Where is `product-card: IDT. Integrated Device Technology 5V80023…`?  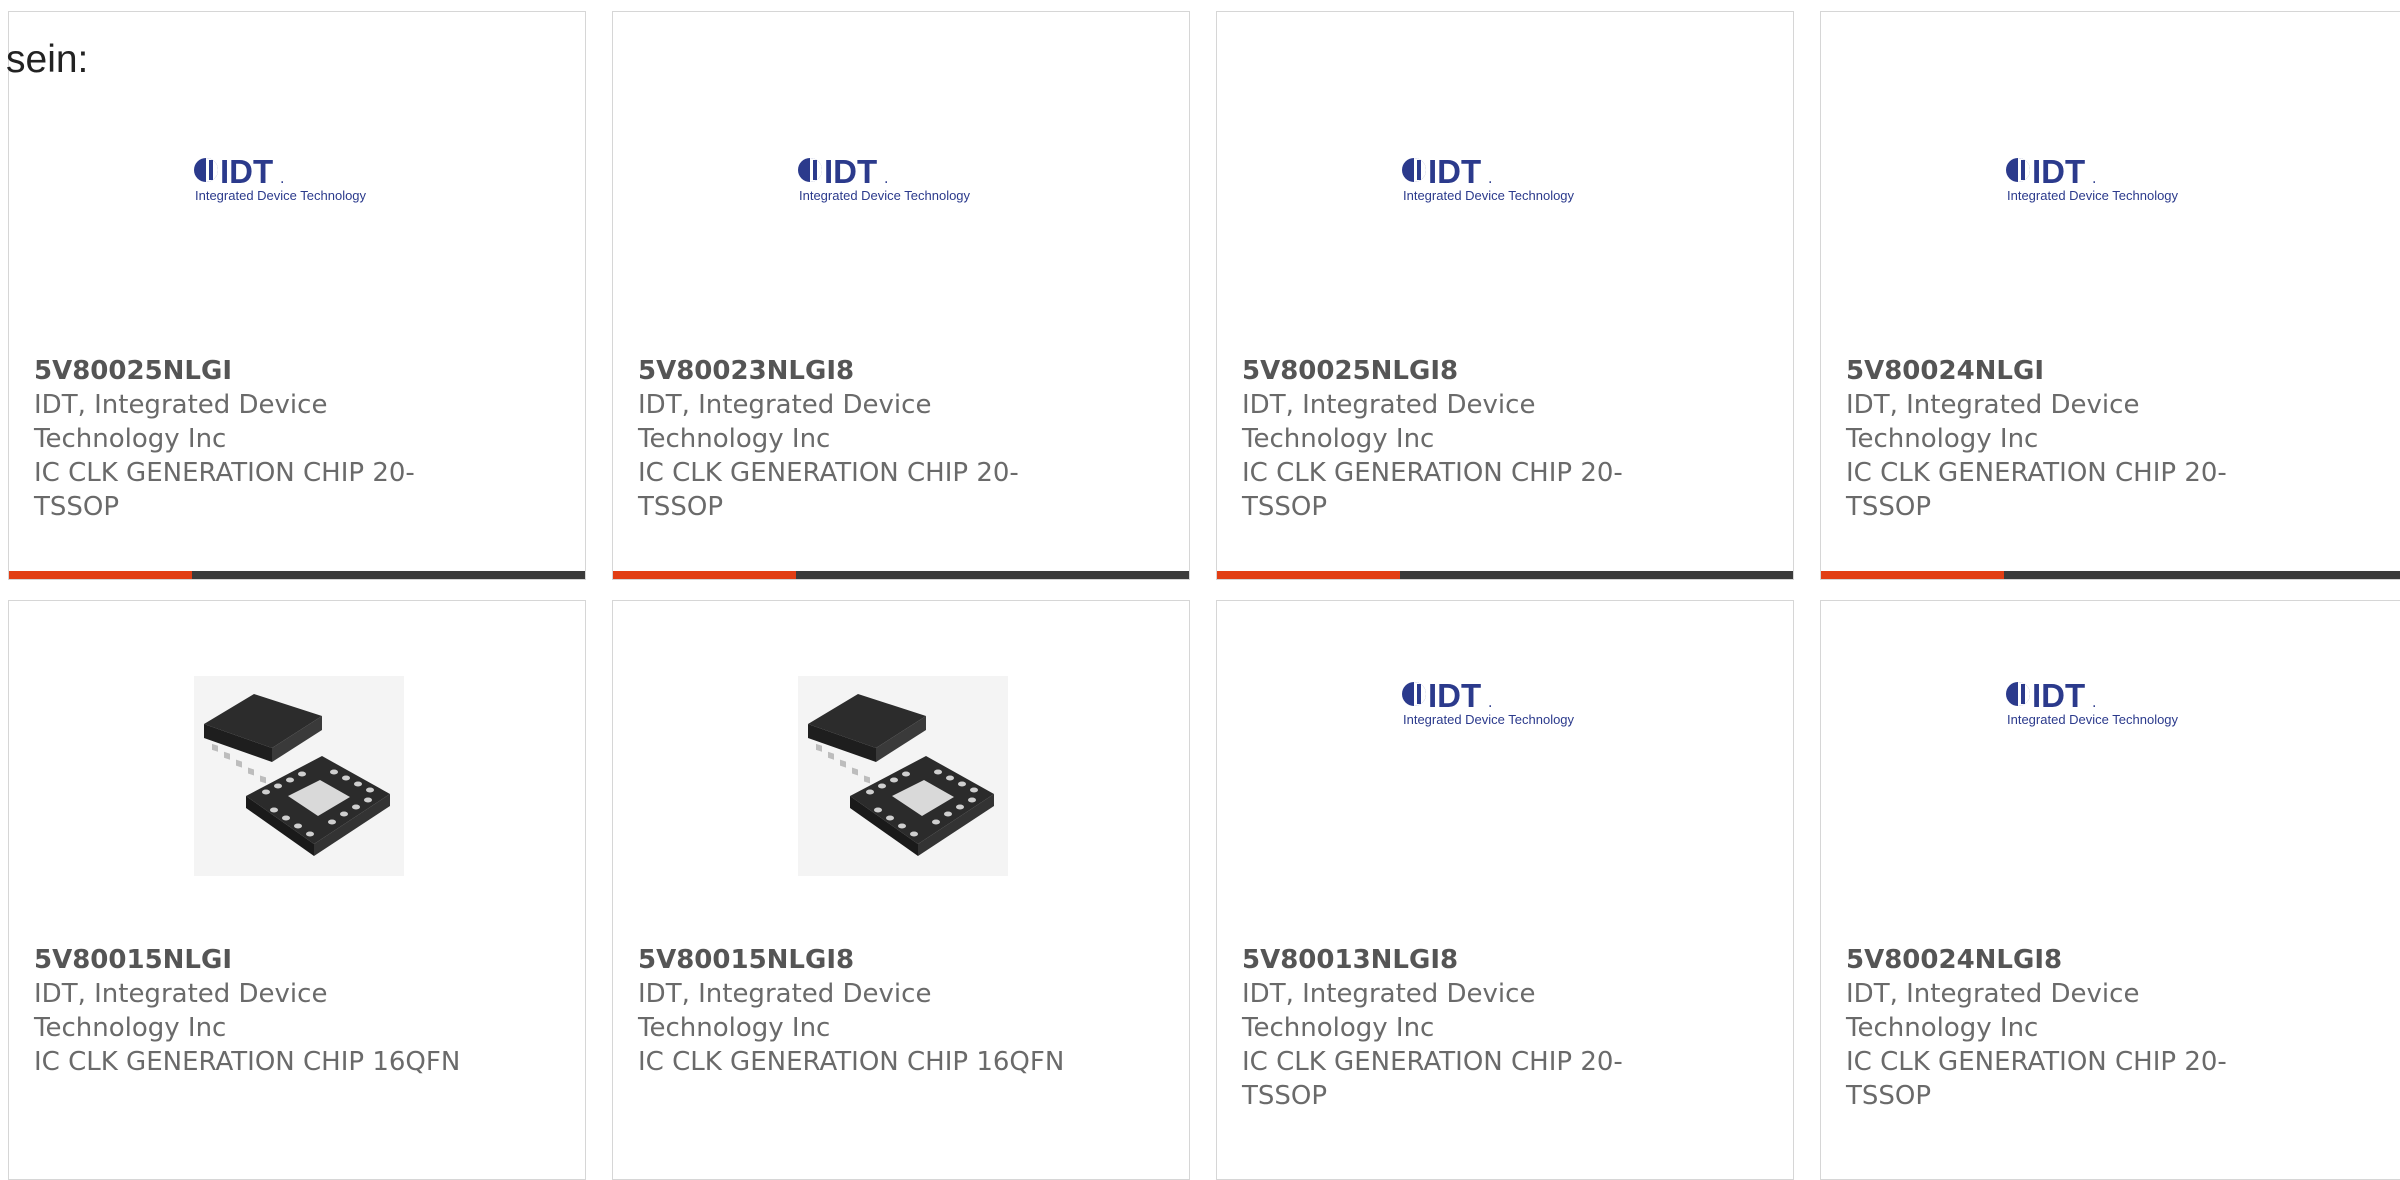 product-card: IDT. Integrated Device Technology 5V80023… is located at coordinates (901, 295).